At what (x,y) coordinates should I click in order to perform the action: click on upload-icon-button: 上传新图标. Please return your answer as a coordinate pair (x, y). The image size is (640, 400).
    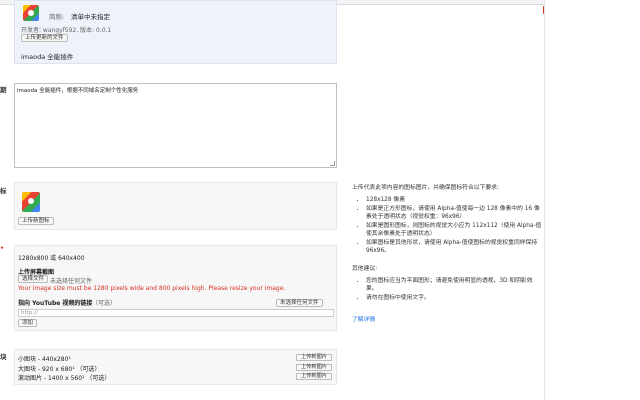
    Looking at the image, I should click on (36, 221).